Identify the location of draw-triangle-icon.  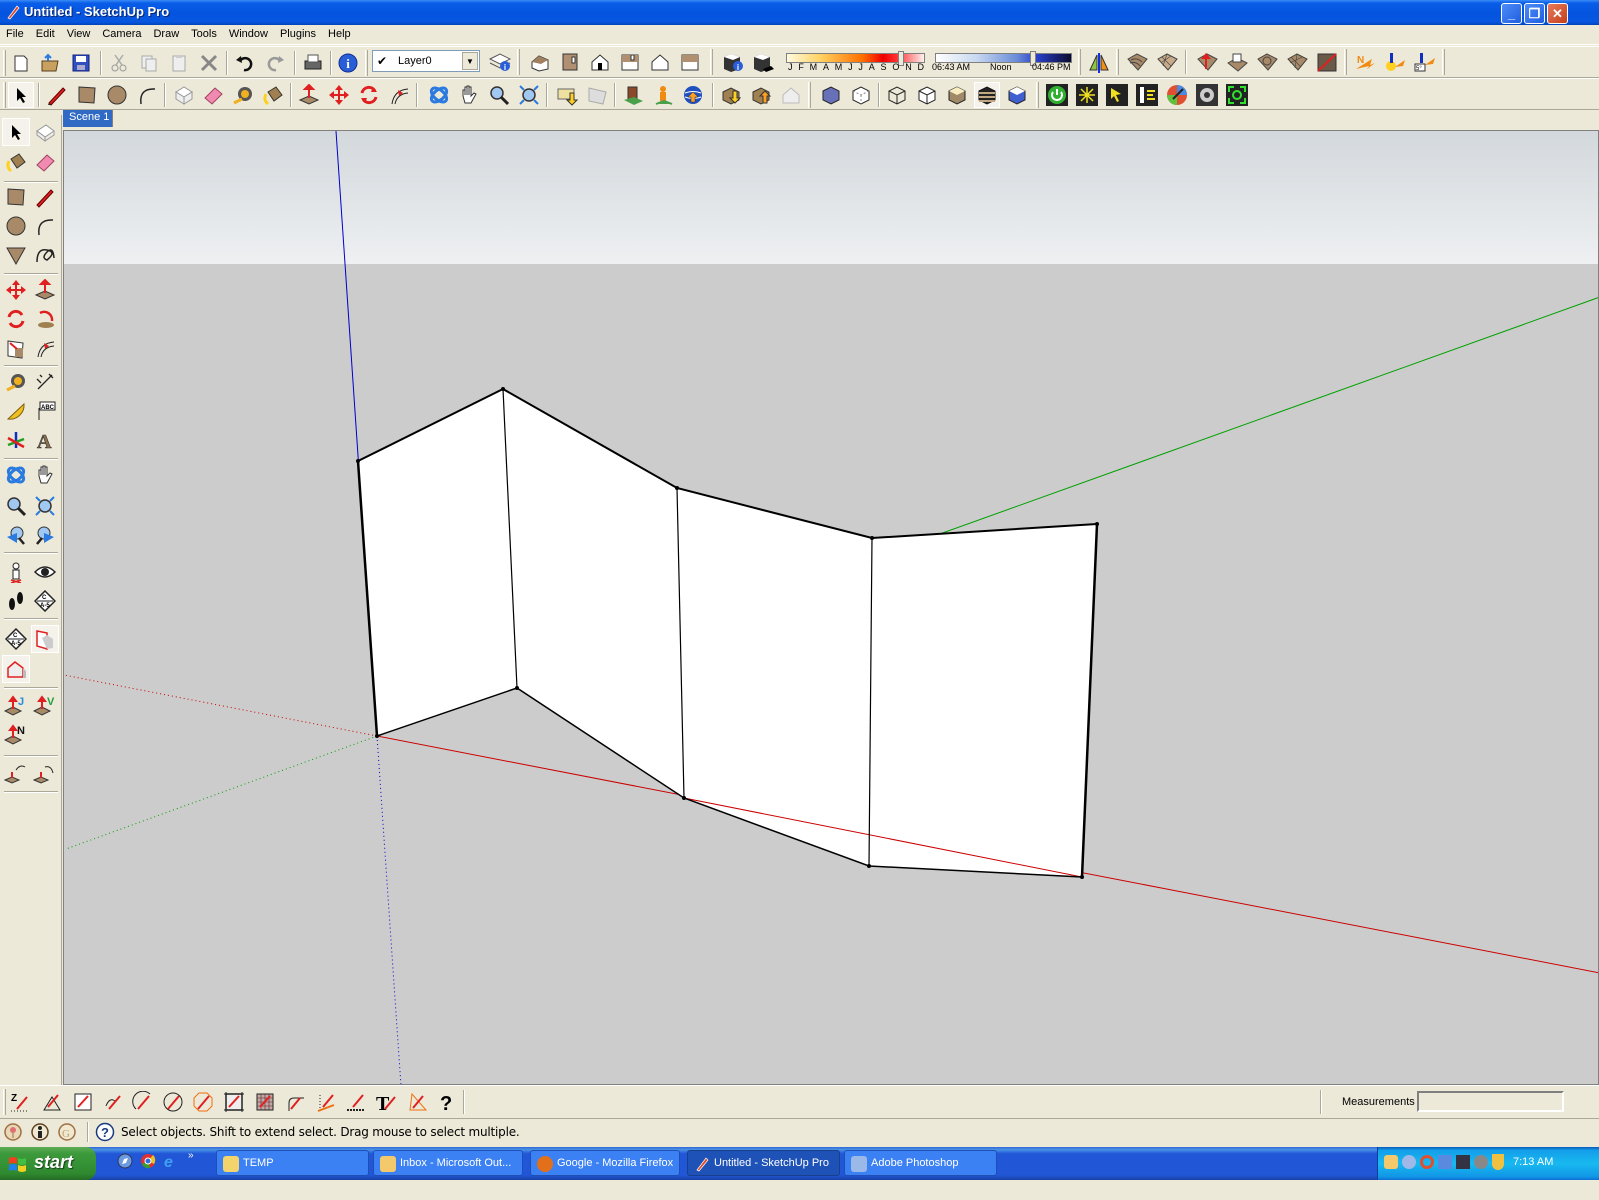
(52, 1102).